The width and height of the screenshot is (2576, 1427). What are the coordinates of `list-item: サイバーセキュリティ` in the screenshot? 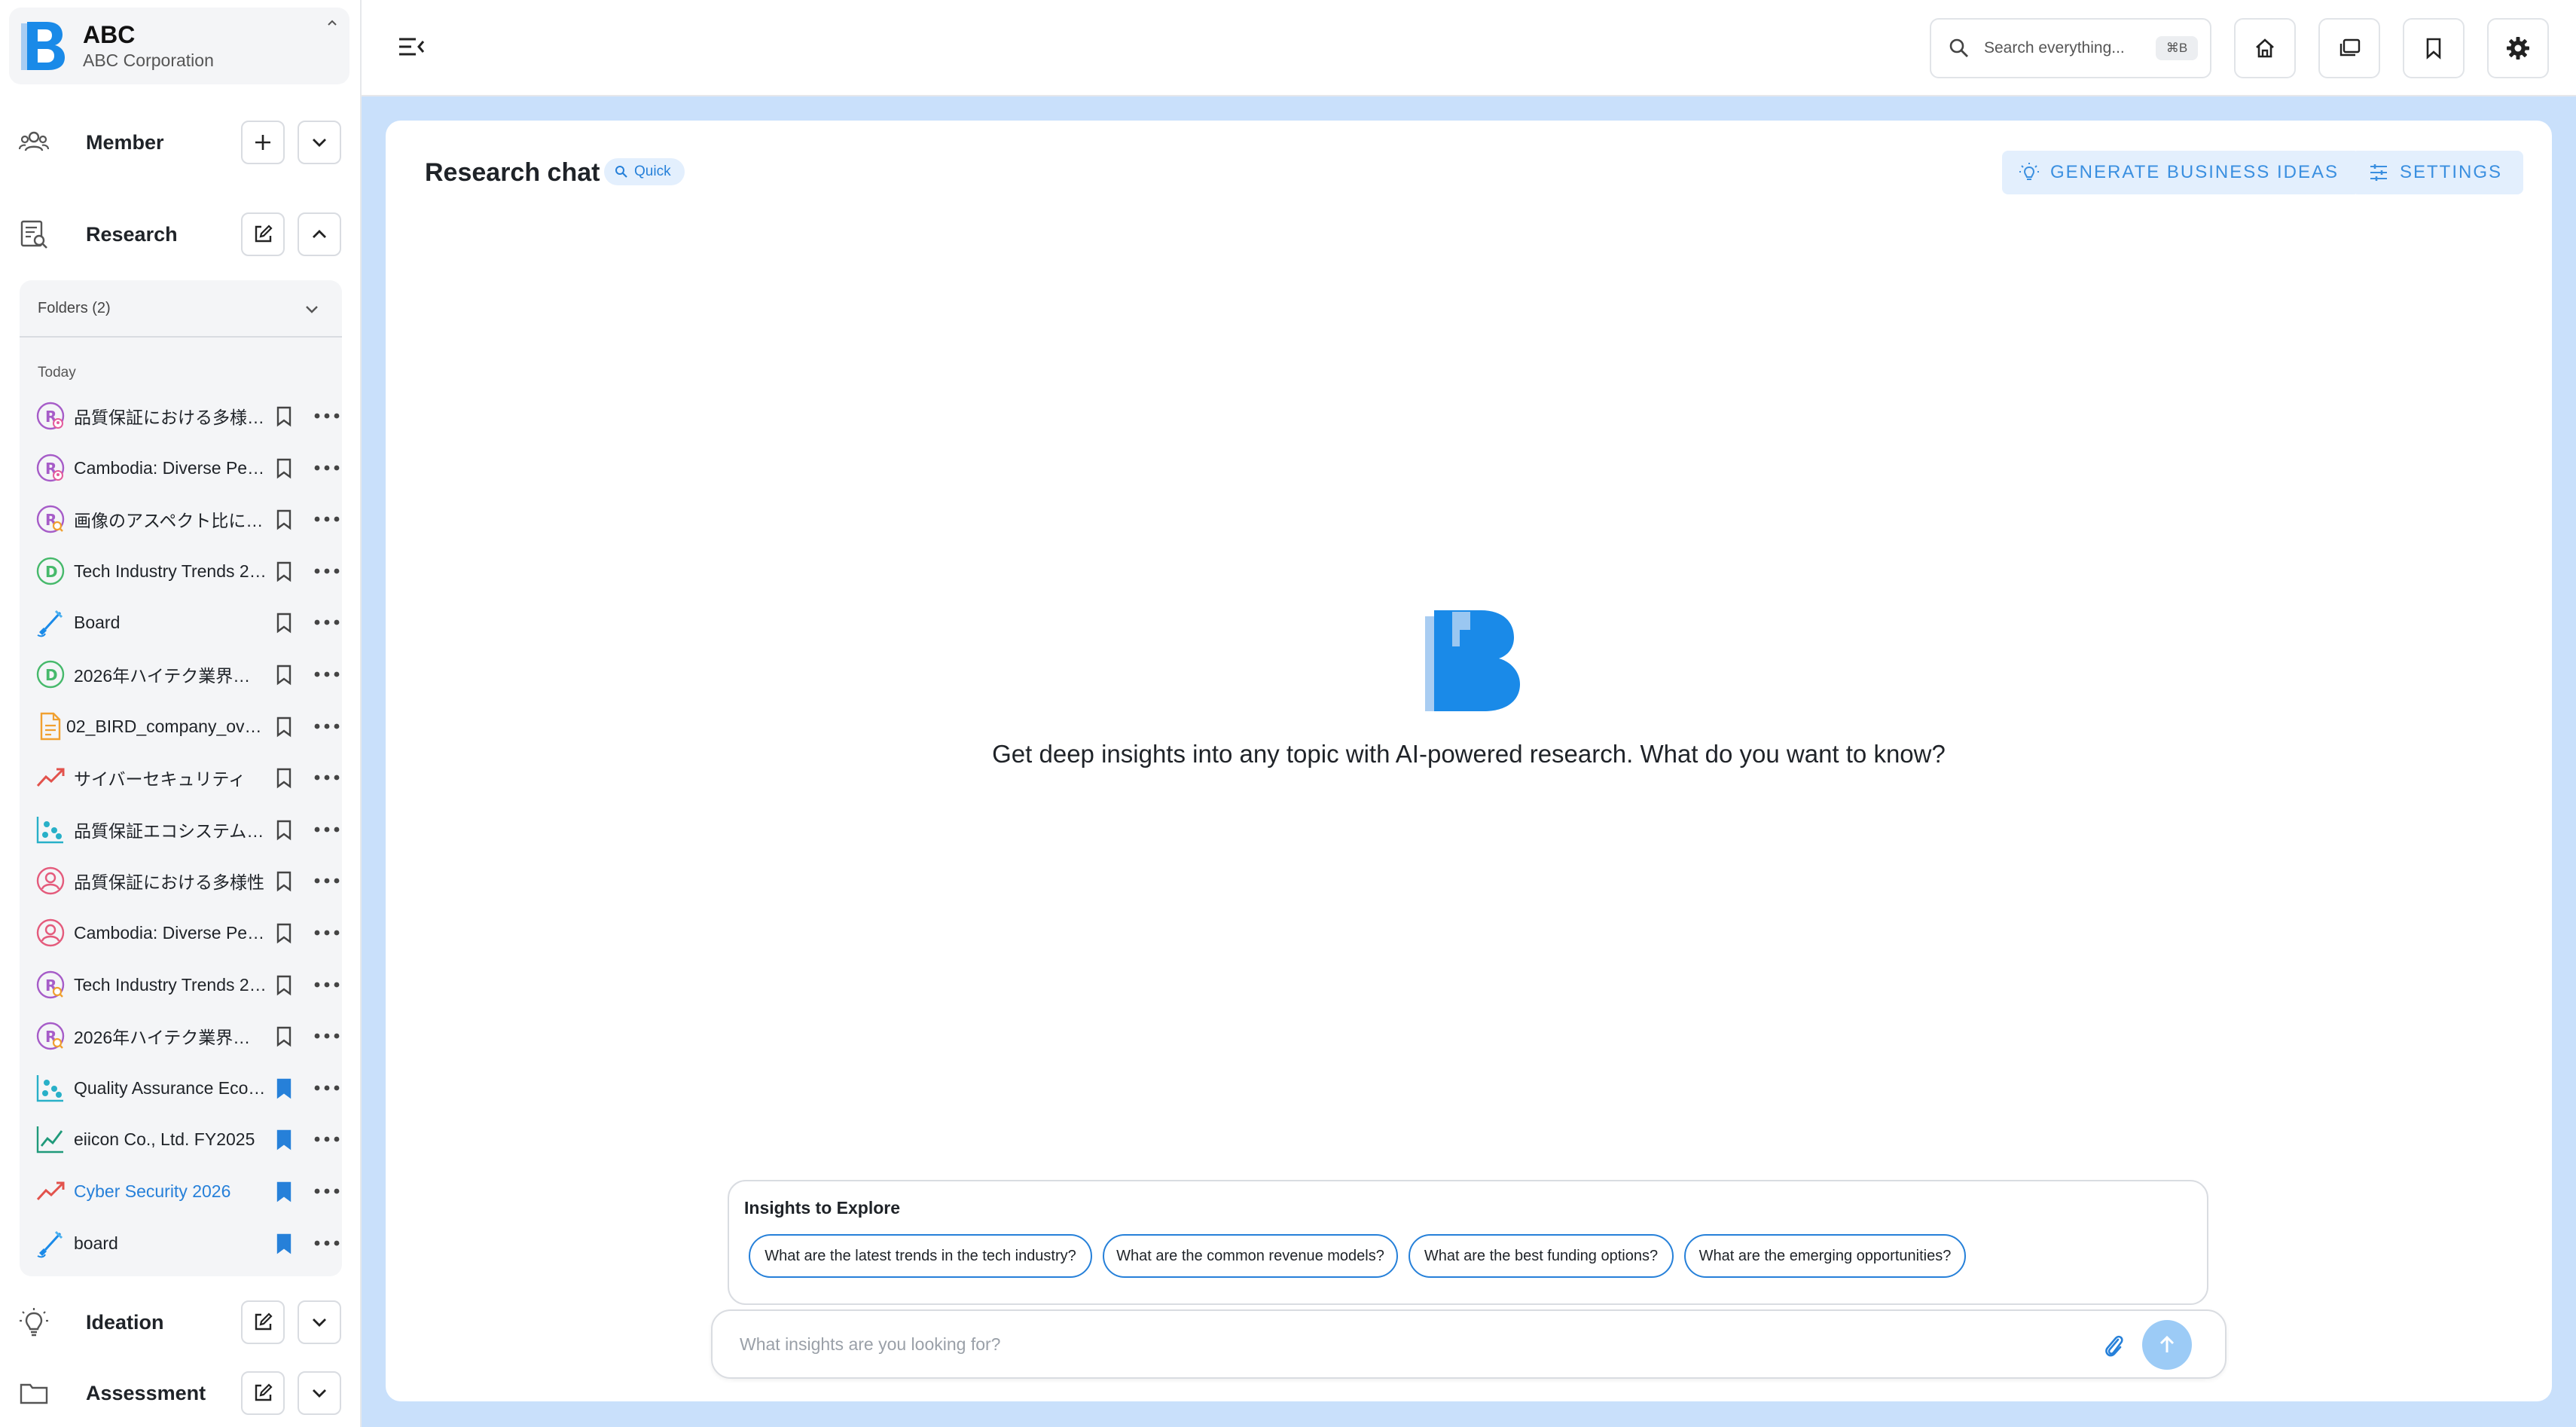 It's located at (181, 777).